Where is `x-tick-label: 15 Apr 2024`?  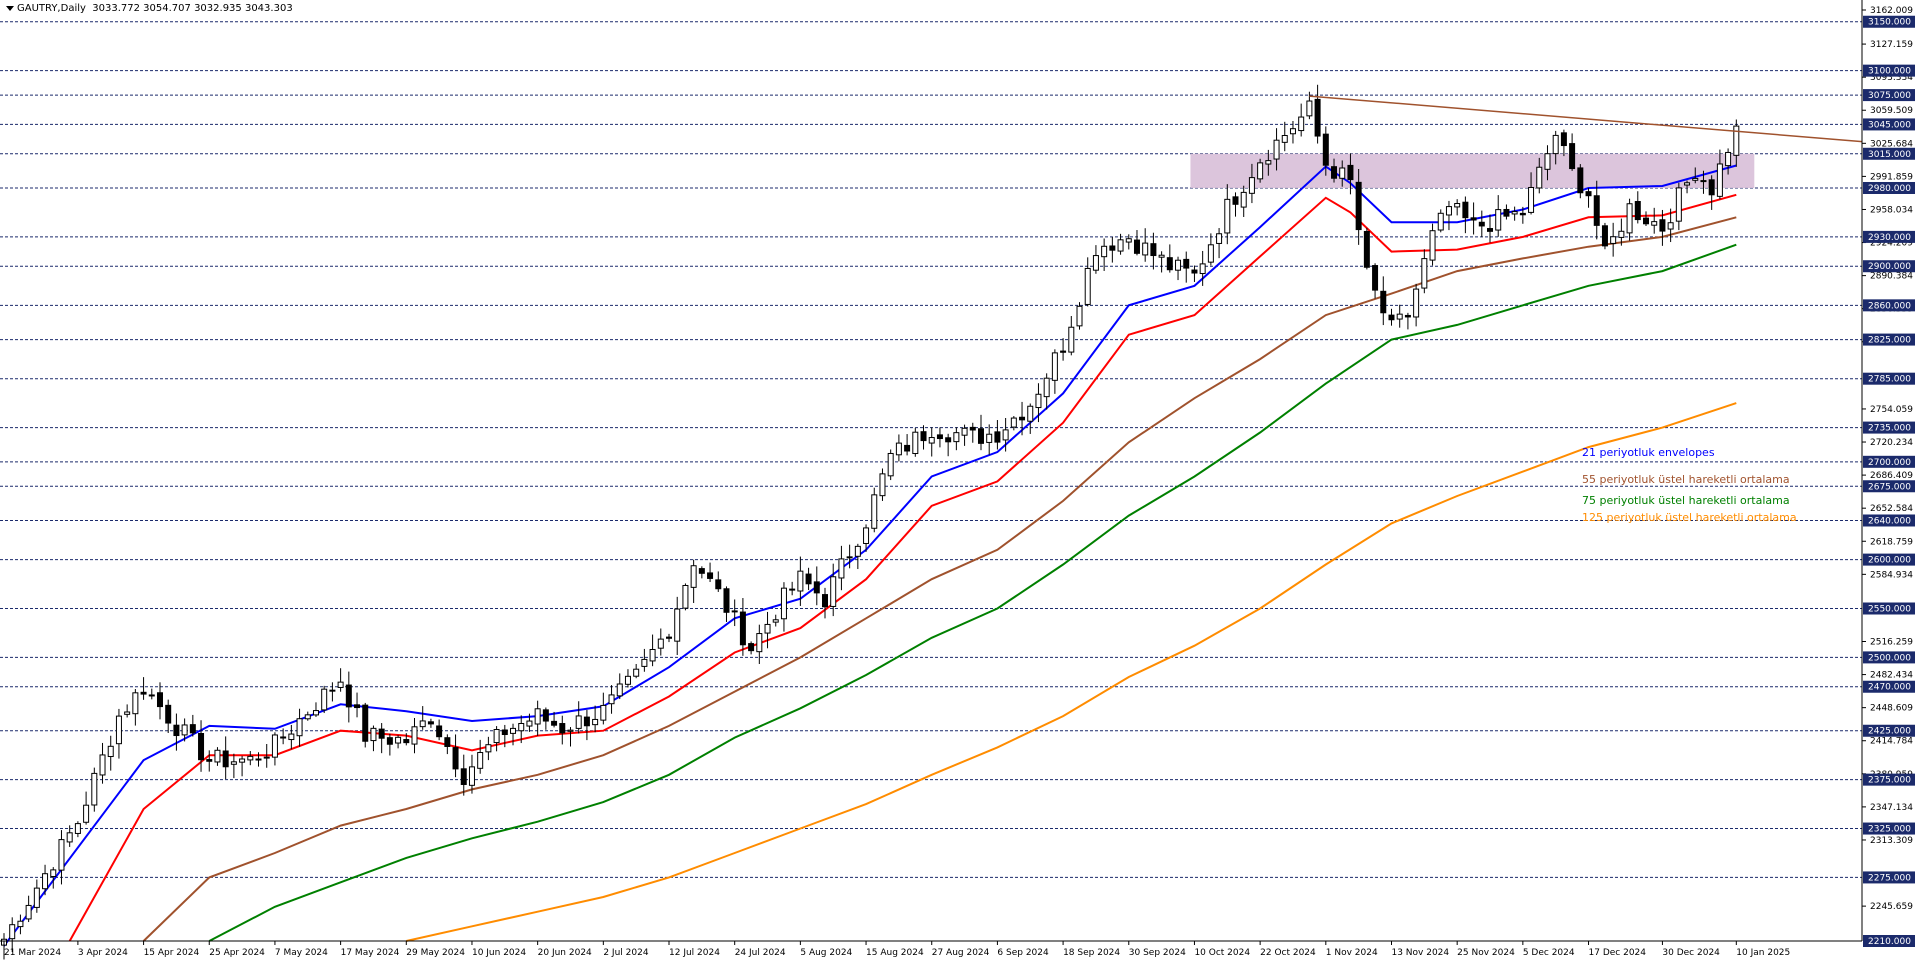
x-tick-label: 15 Apr 2024 is located at coordinates (172, 953).